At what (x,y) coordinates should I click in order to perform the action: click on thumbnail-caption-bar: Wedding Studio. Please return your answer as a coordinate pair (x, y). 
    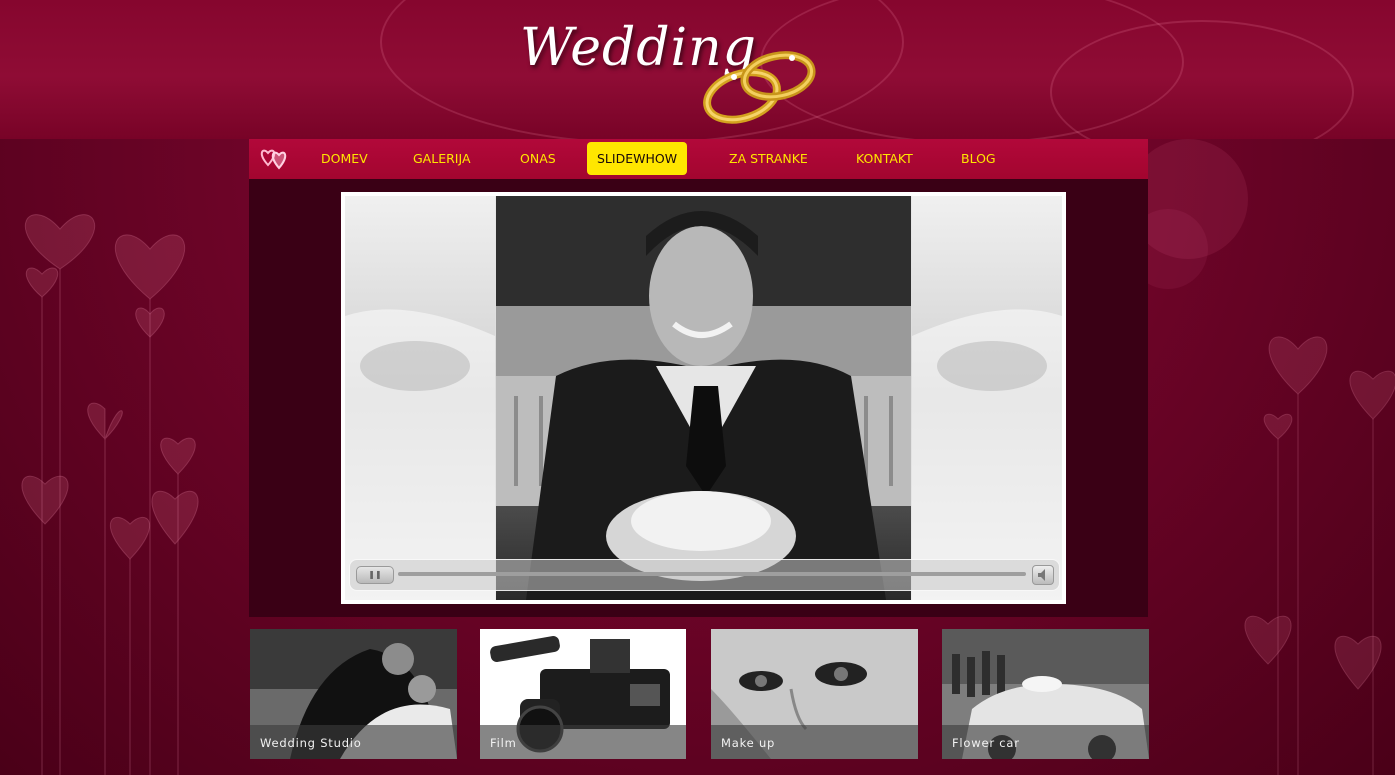
    Looking at the image, I should click on (353, 742).